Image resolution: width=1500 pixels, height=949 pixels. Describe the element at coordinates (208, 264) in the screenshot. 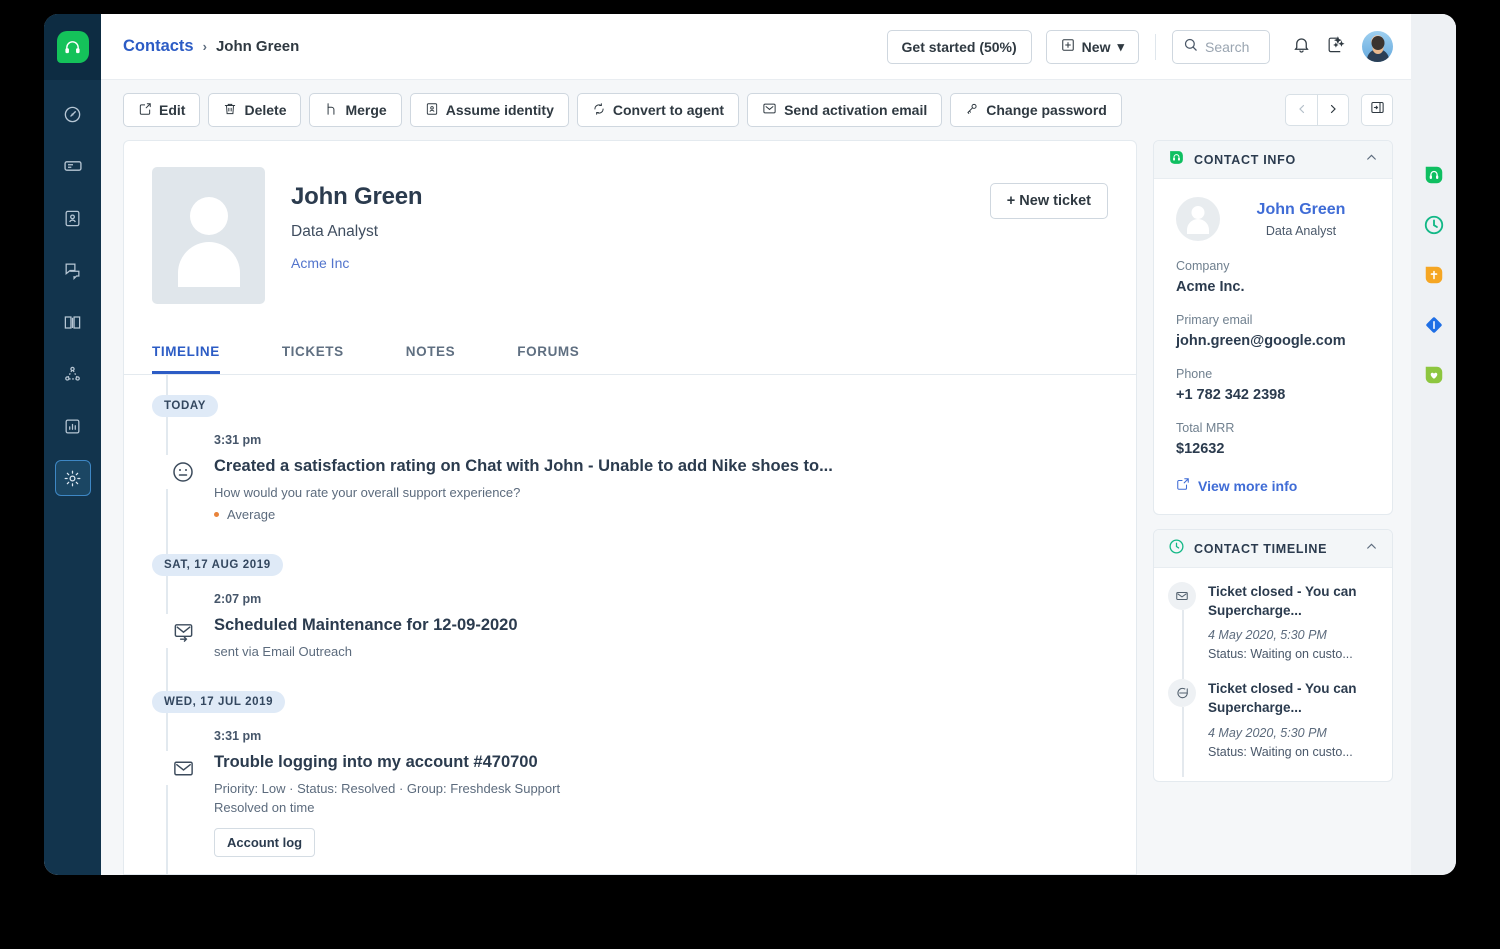

I see `avatar-body-shape` at that location.